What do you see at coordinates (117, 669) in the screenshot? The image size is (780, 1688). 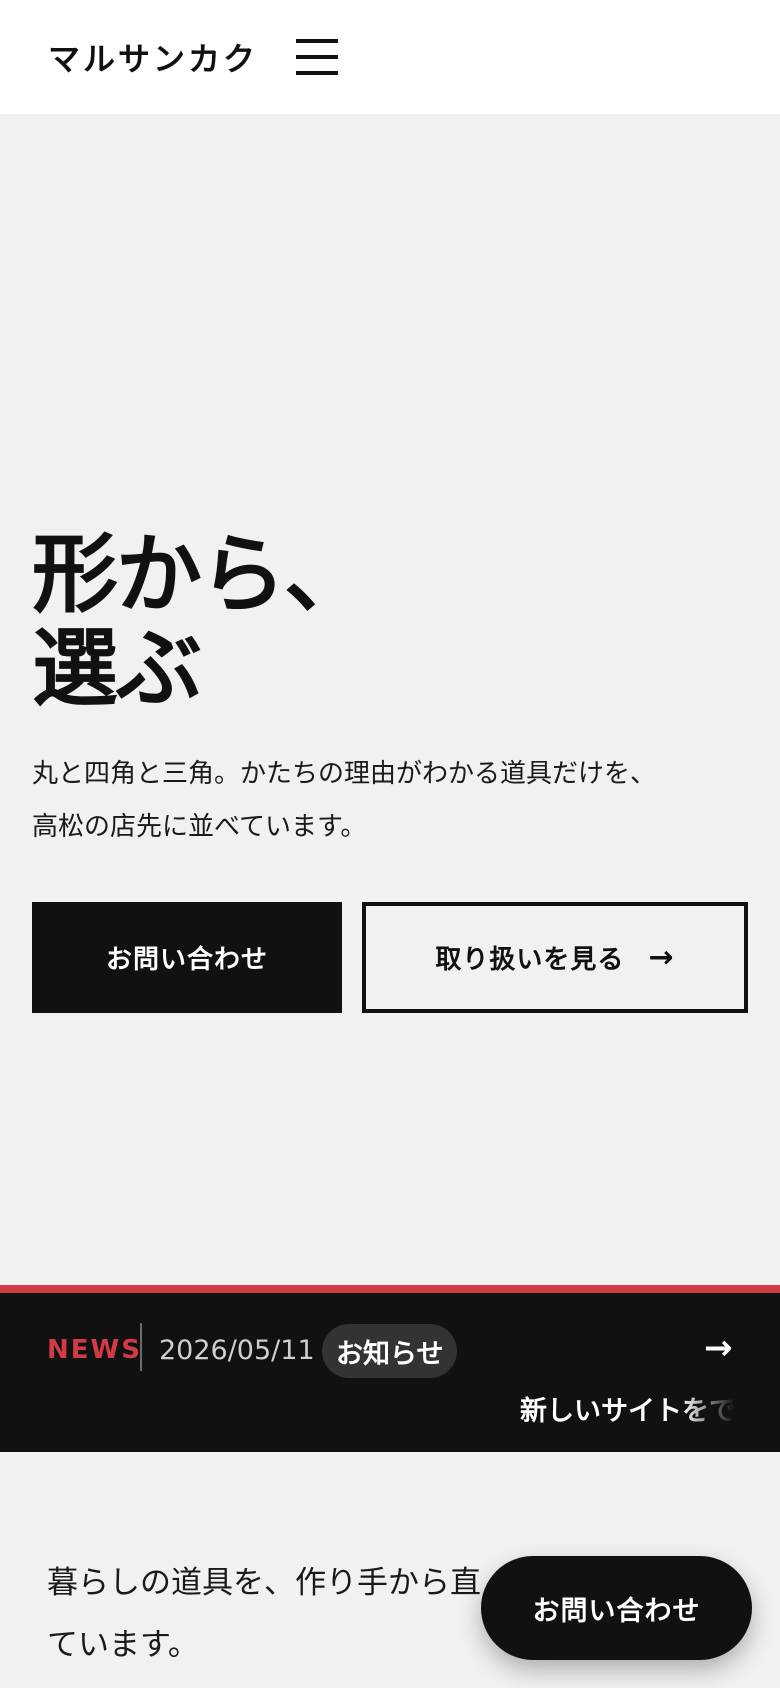 I see `hero-title-line-2: 選ぶ` at bounding box center [117, 669].